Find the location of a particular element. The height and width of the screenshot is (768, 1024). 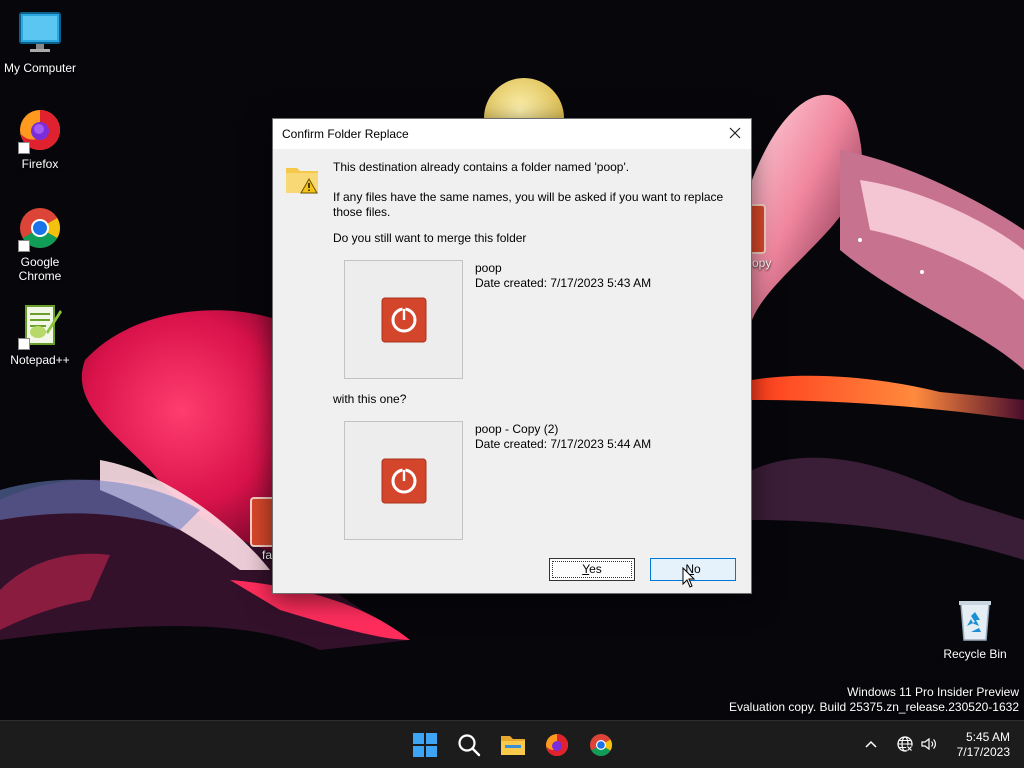

desktop-icon-label: Recycle Bin is located at coordinates (975, 654).